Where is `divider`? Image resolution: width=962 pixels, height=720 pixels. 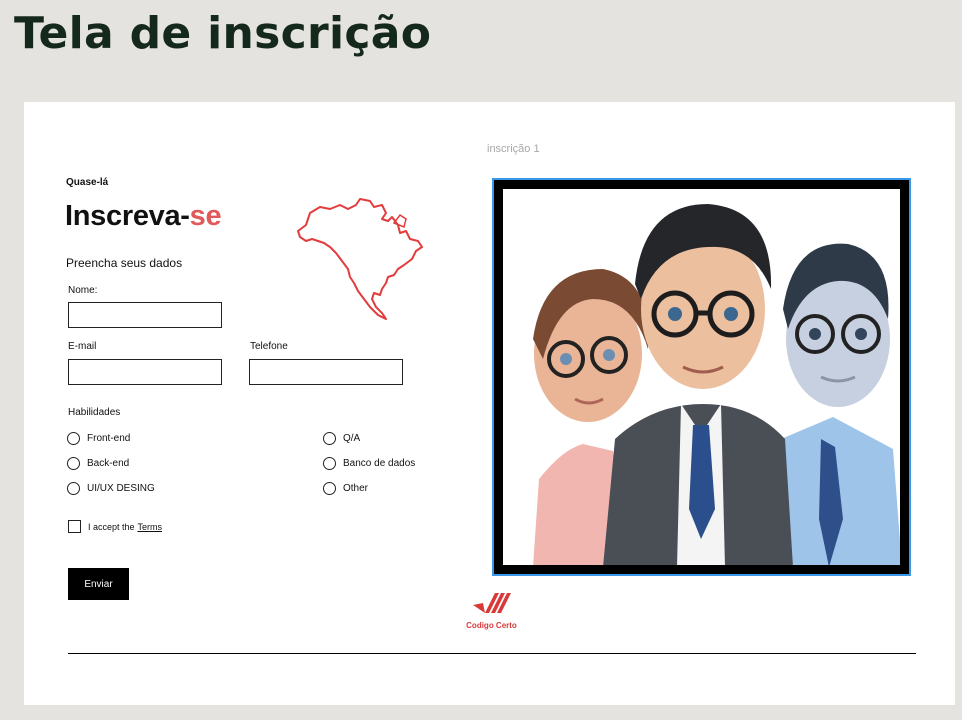 divider is located at coordinates (492, 653).